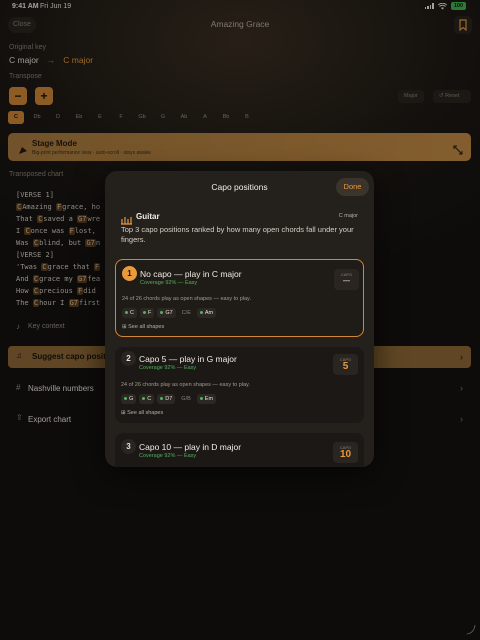  Describe the element at coordinates (209, 313) in the screenshot. I see `chord-name: Am` at that location.